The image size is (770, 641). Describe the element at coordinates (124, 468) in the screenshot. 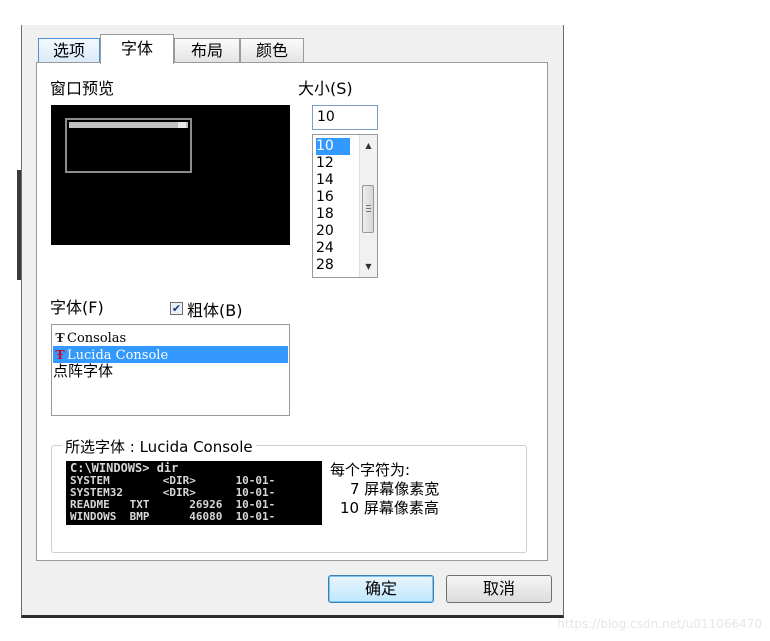

I see `sample-line: C:\WINDOWS> dir` at that location.